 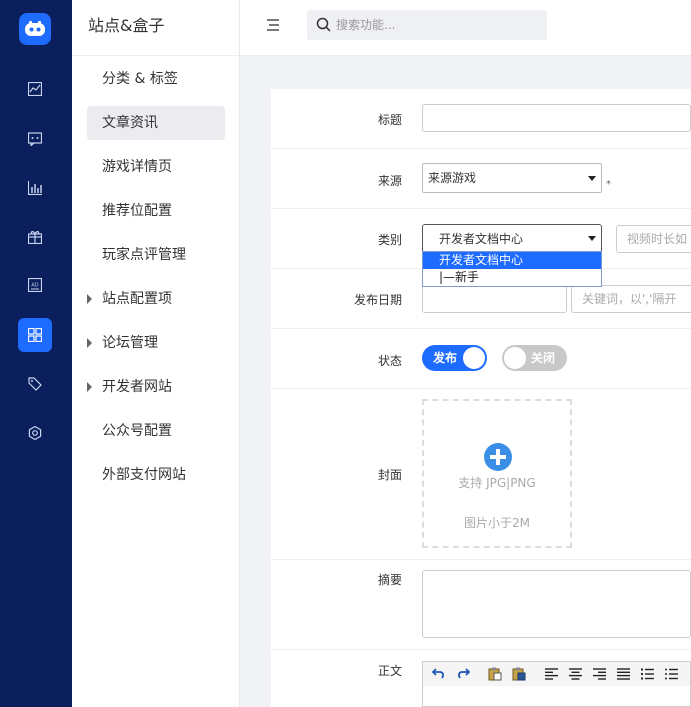 I want to click on category-label: 类别, so click(x=389, y=240).